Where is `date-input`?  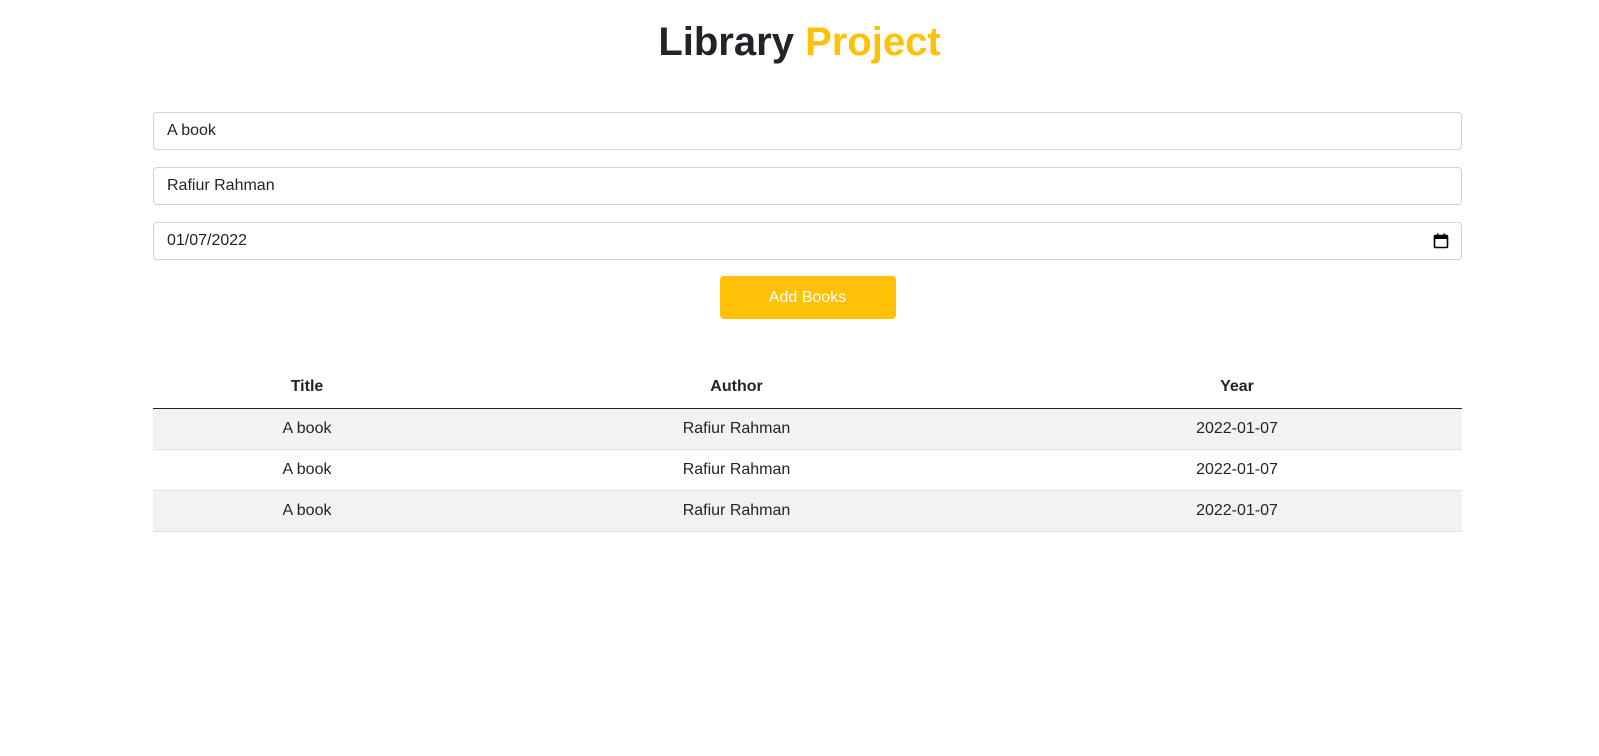
date-input is located at coordinates (807, 241).